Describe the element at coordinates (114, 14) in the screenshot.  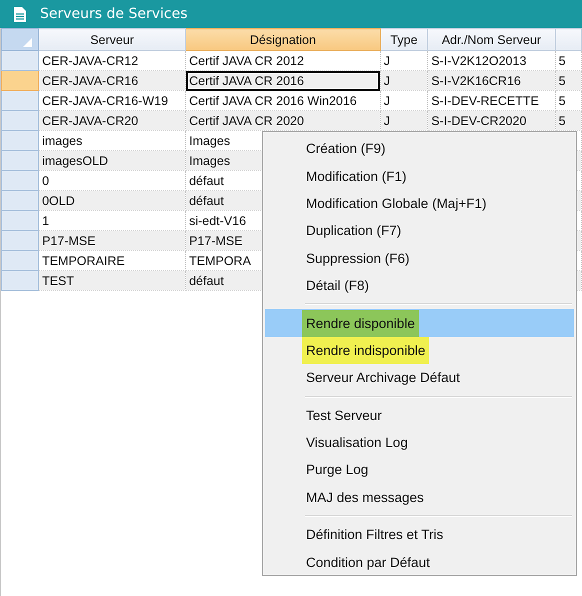
I see `window-title: Serveurs de Services` at that location.